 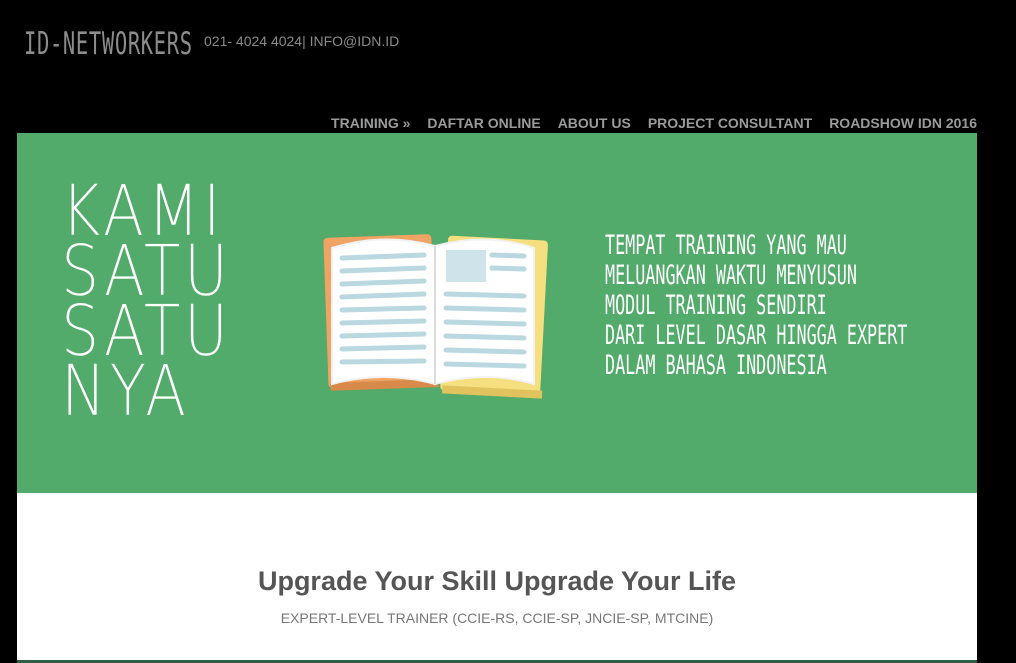 What do you see at coordinates (716, 305) in the screenshot?
I see `hero-tagline-line: MODUL TRAINING SENDIRI` at bounding box center [716, 305].